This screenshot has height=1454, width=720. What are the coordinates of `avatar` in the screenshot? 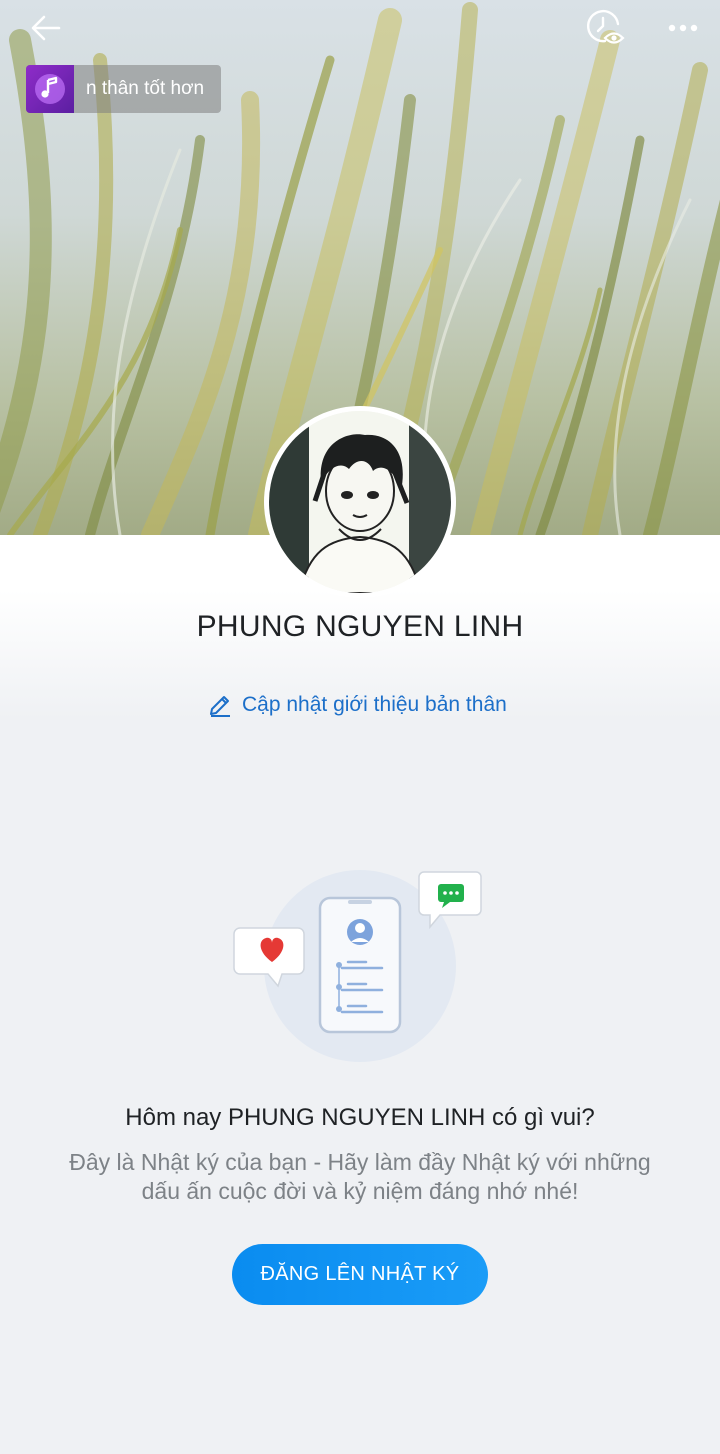 It's located at (360, 502).